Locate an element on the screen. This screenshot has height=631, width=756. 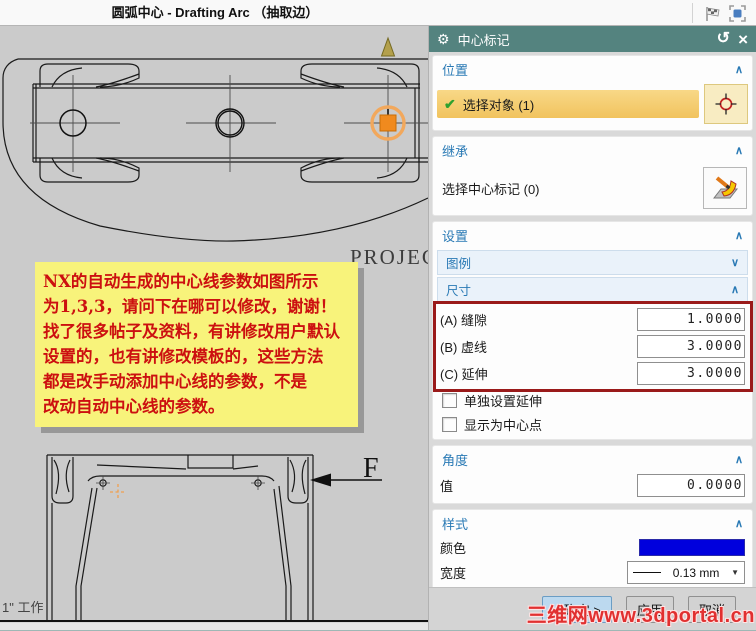
direction-cone-marker is located at coordinates (388, 46).